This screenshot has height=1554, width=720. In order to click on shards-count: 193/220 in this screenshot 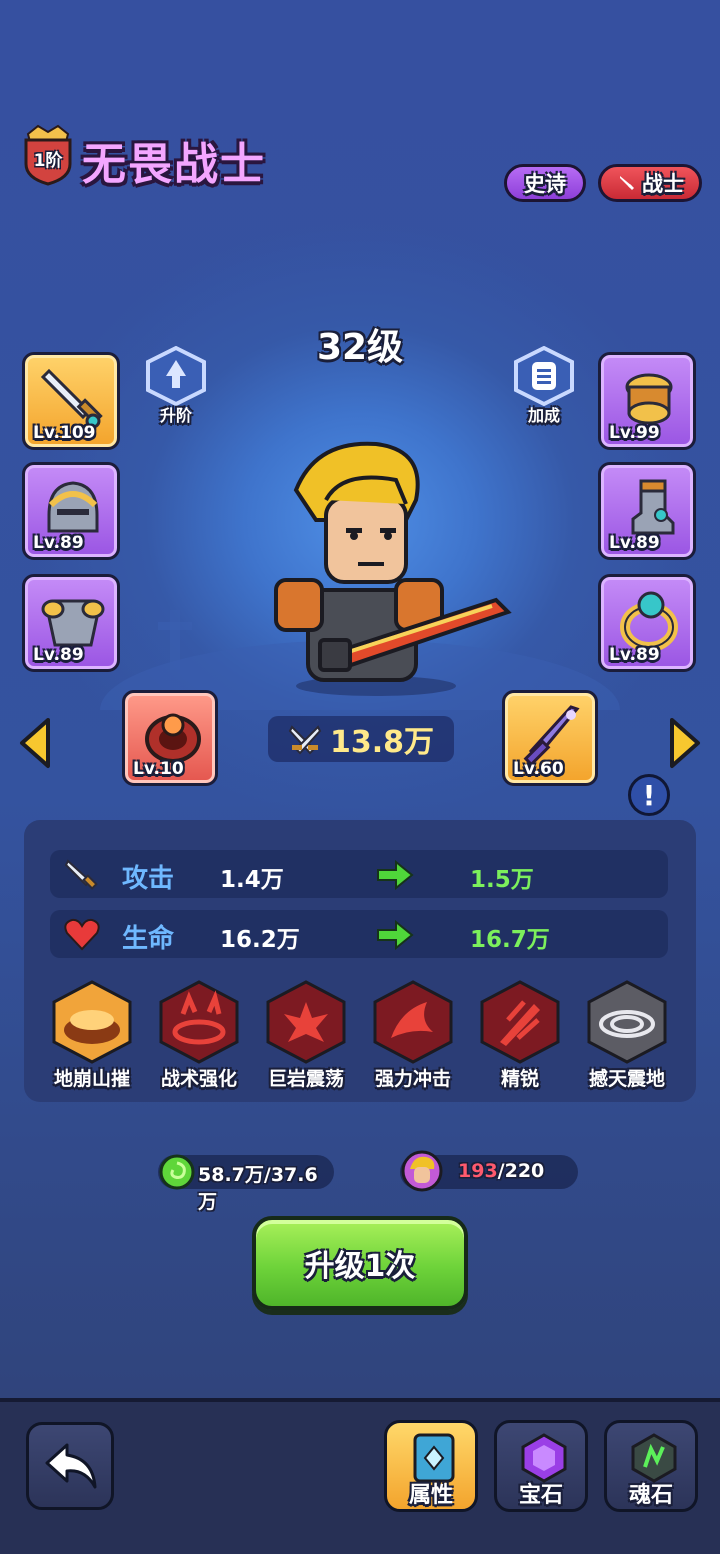, I will do `click(501, 1171)`.